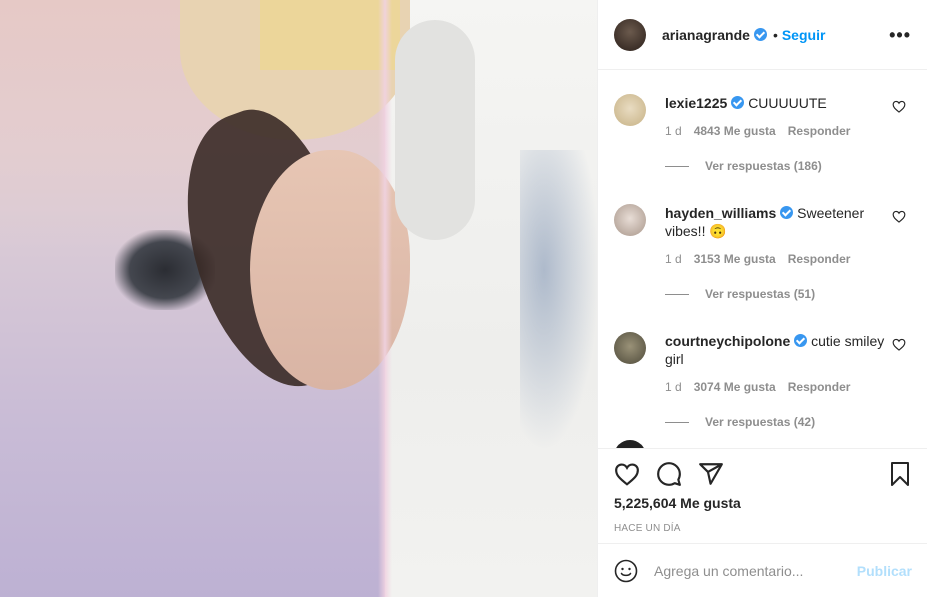 The height and width of the screenshot is (597, 927). I want to click on author-avatar, so click(630, 34).